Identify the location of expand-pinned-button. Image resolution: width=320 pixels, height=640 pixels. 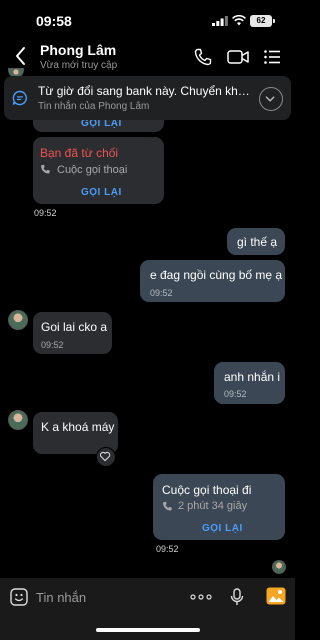
(271, 99).